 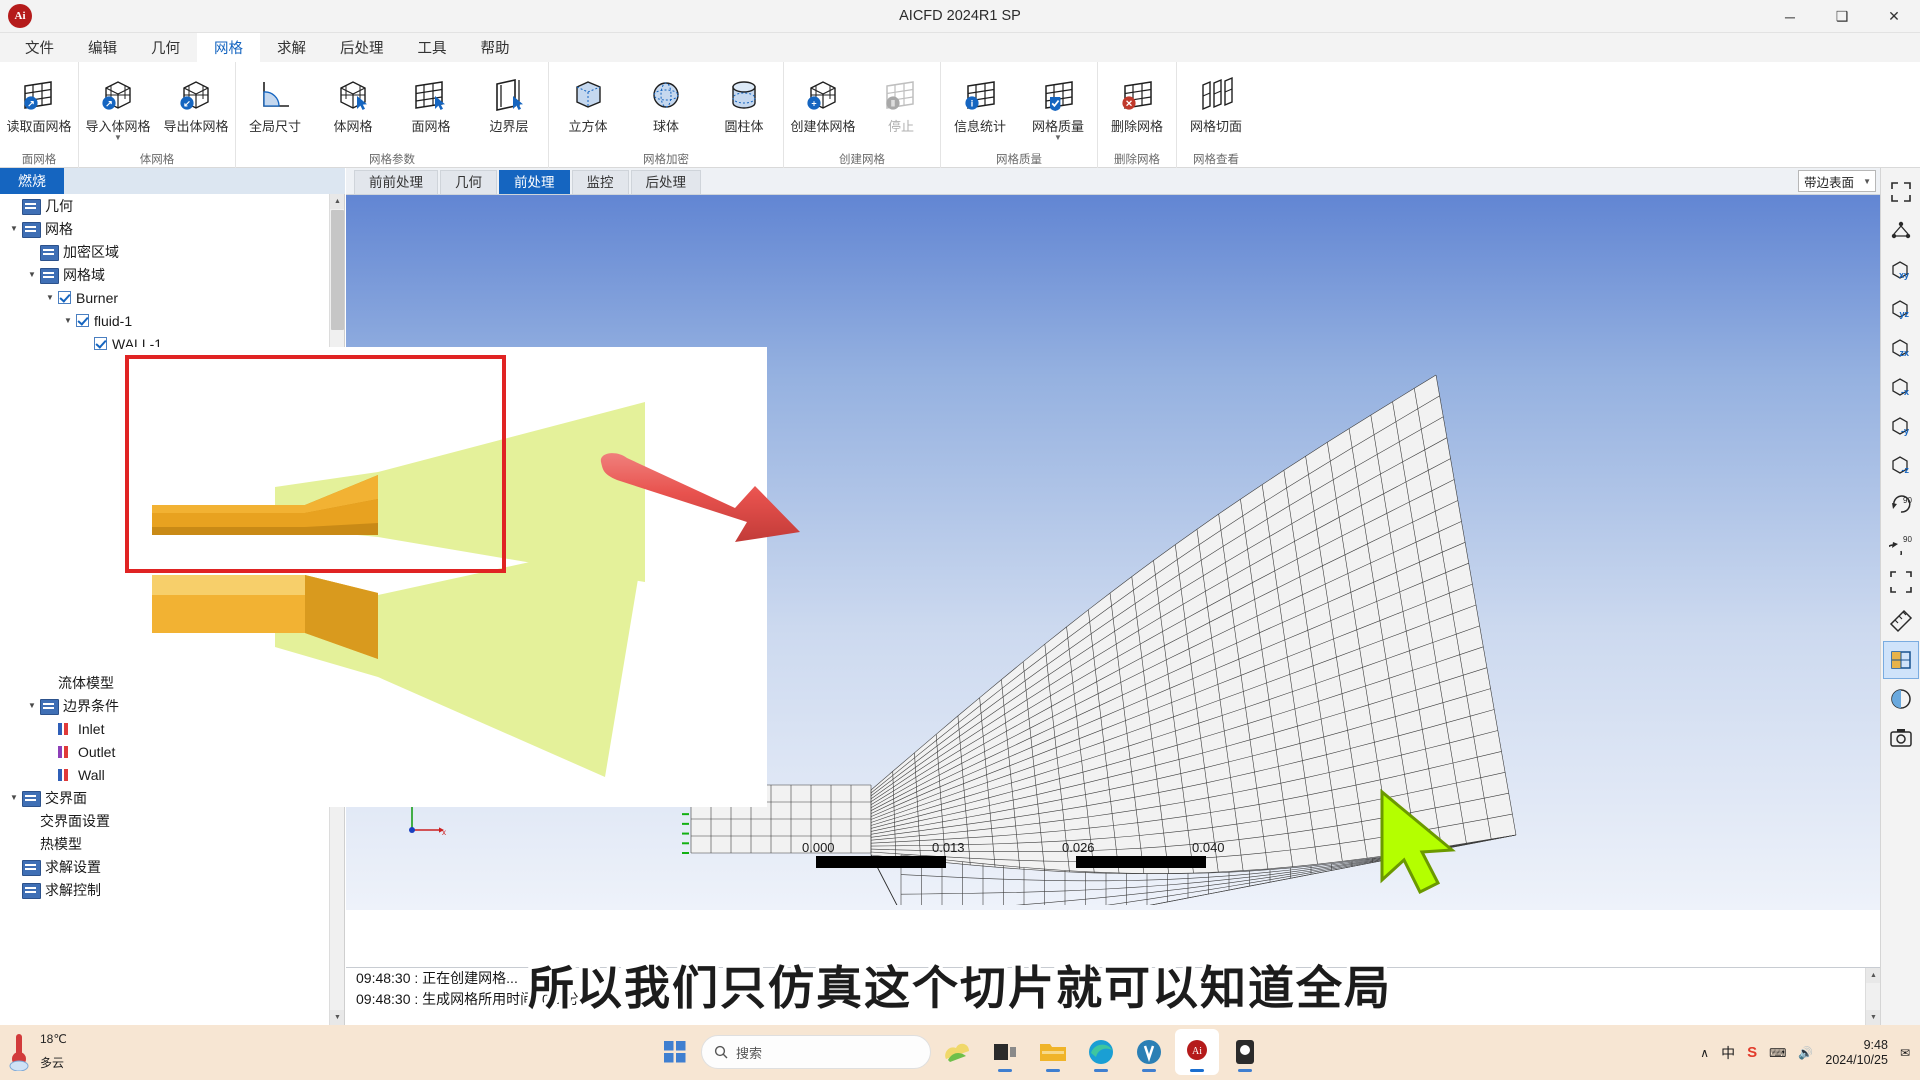 What do you see at coordinates (1245, 1052) in the screenshot?
I see `media-app-icon` at bounding box center [1245, 1052].